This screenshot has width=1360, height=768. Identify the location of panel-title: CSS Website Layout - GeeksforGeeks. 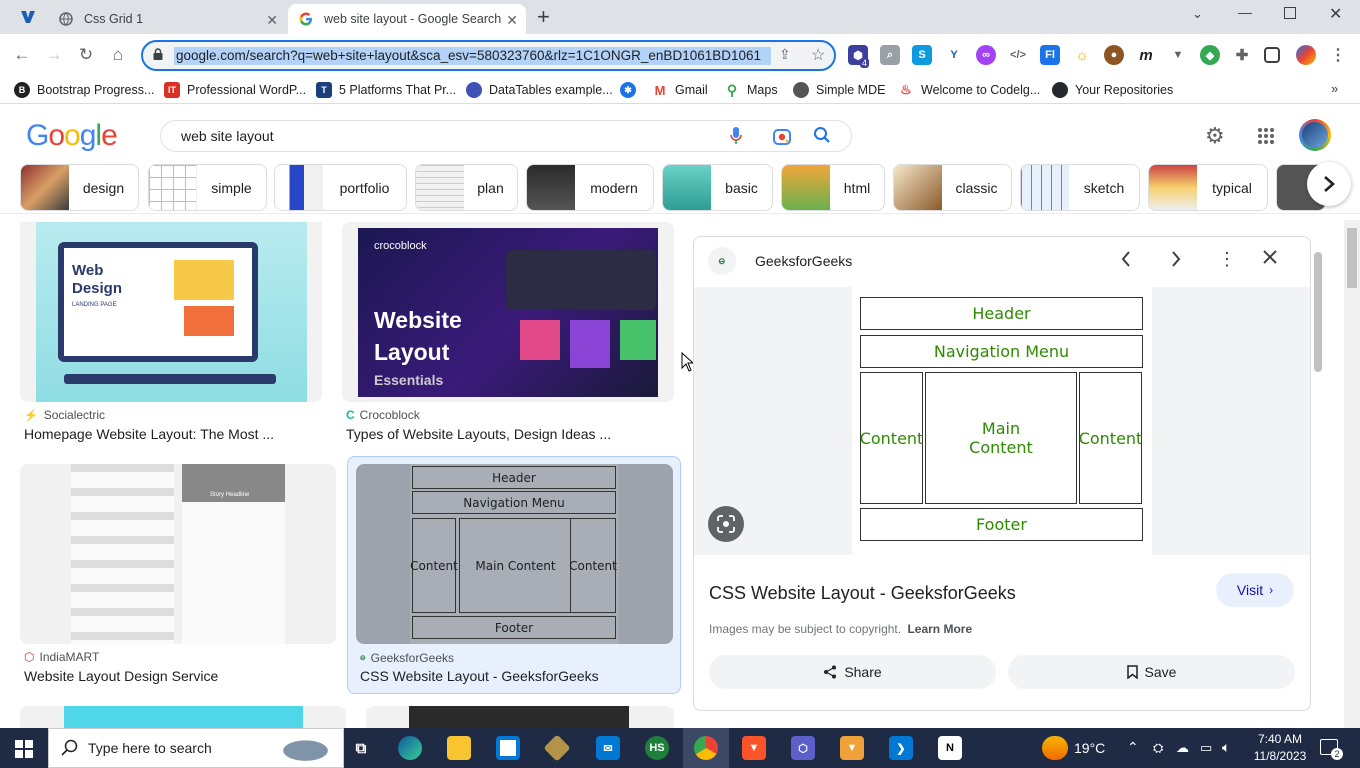
(862, 593).